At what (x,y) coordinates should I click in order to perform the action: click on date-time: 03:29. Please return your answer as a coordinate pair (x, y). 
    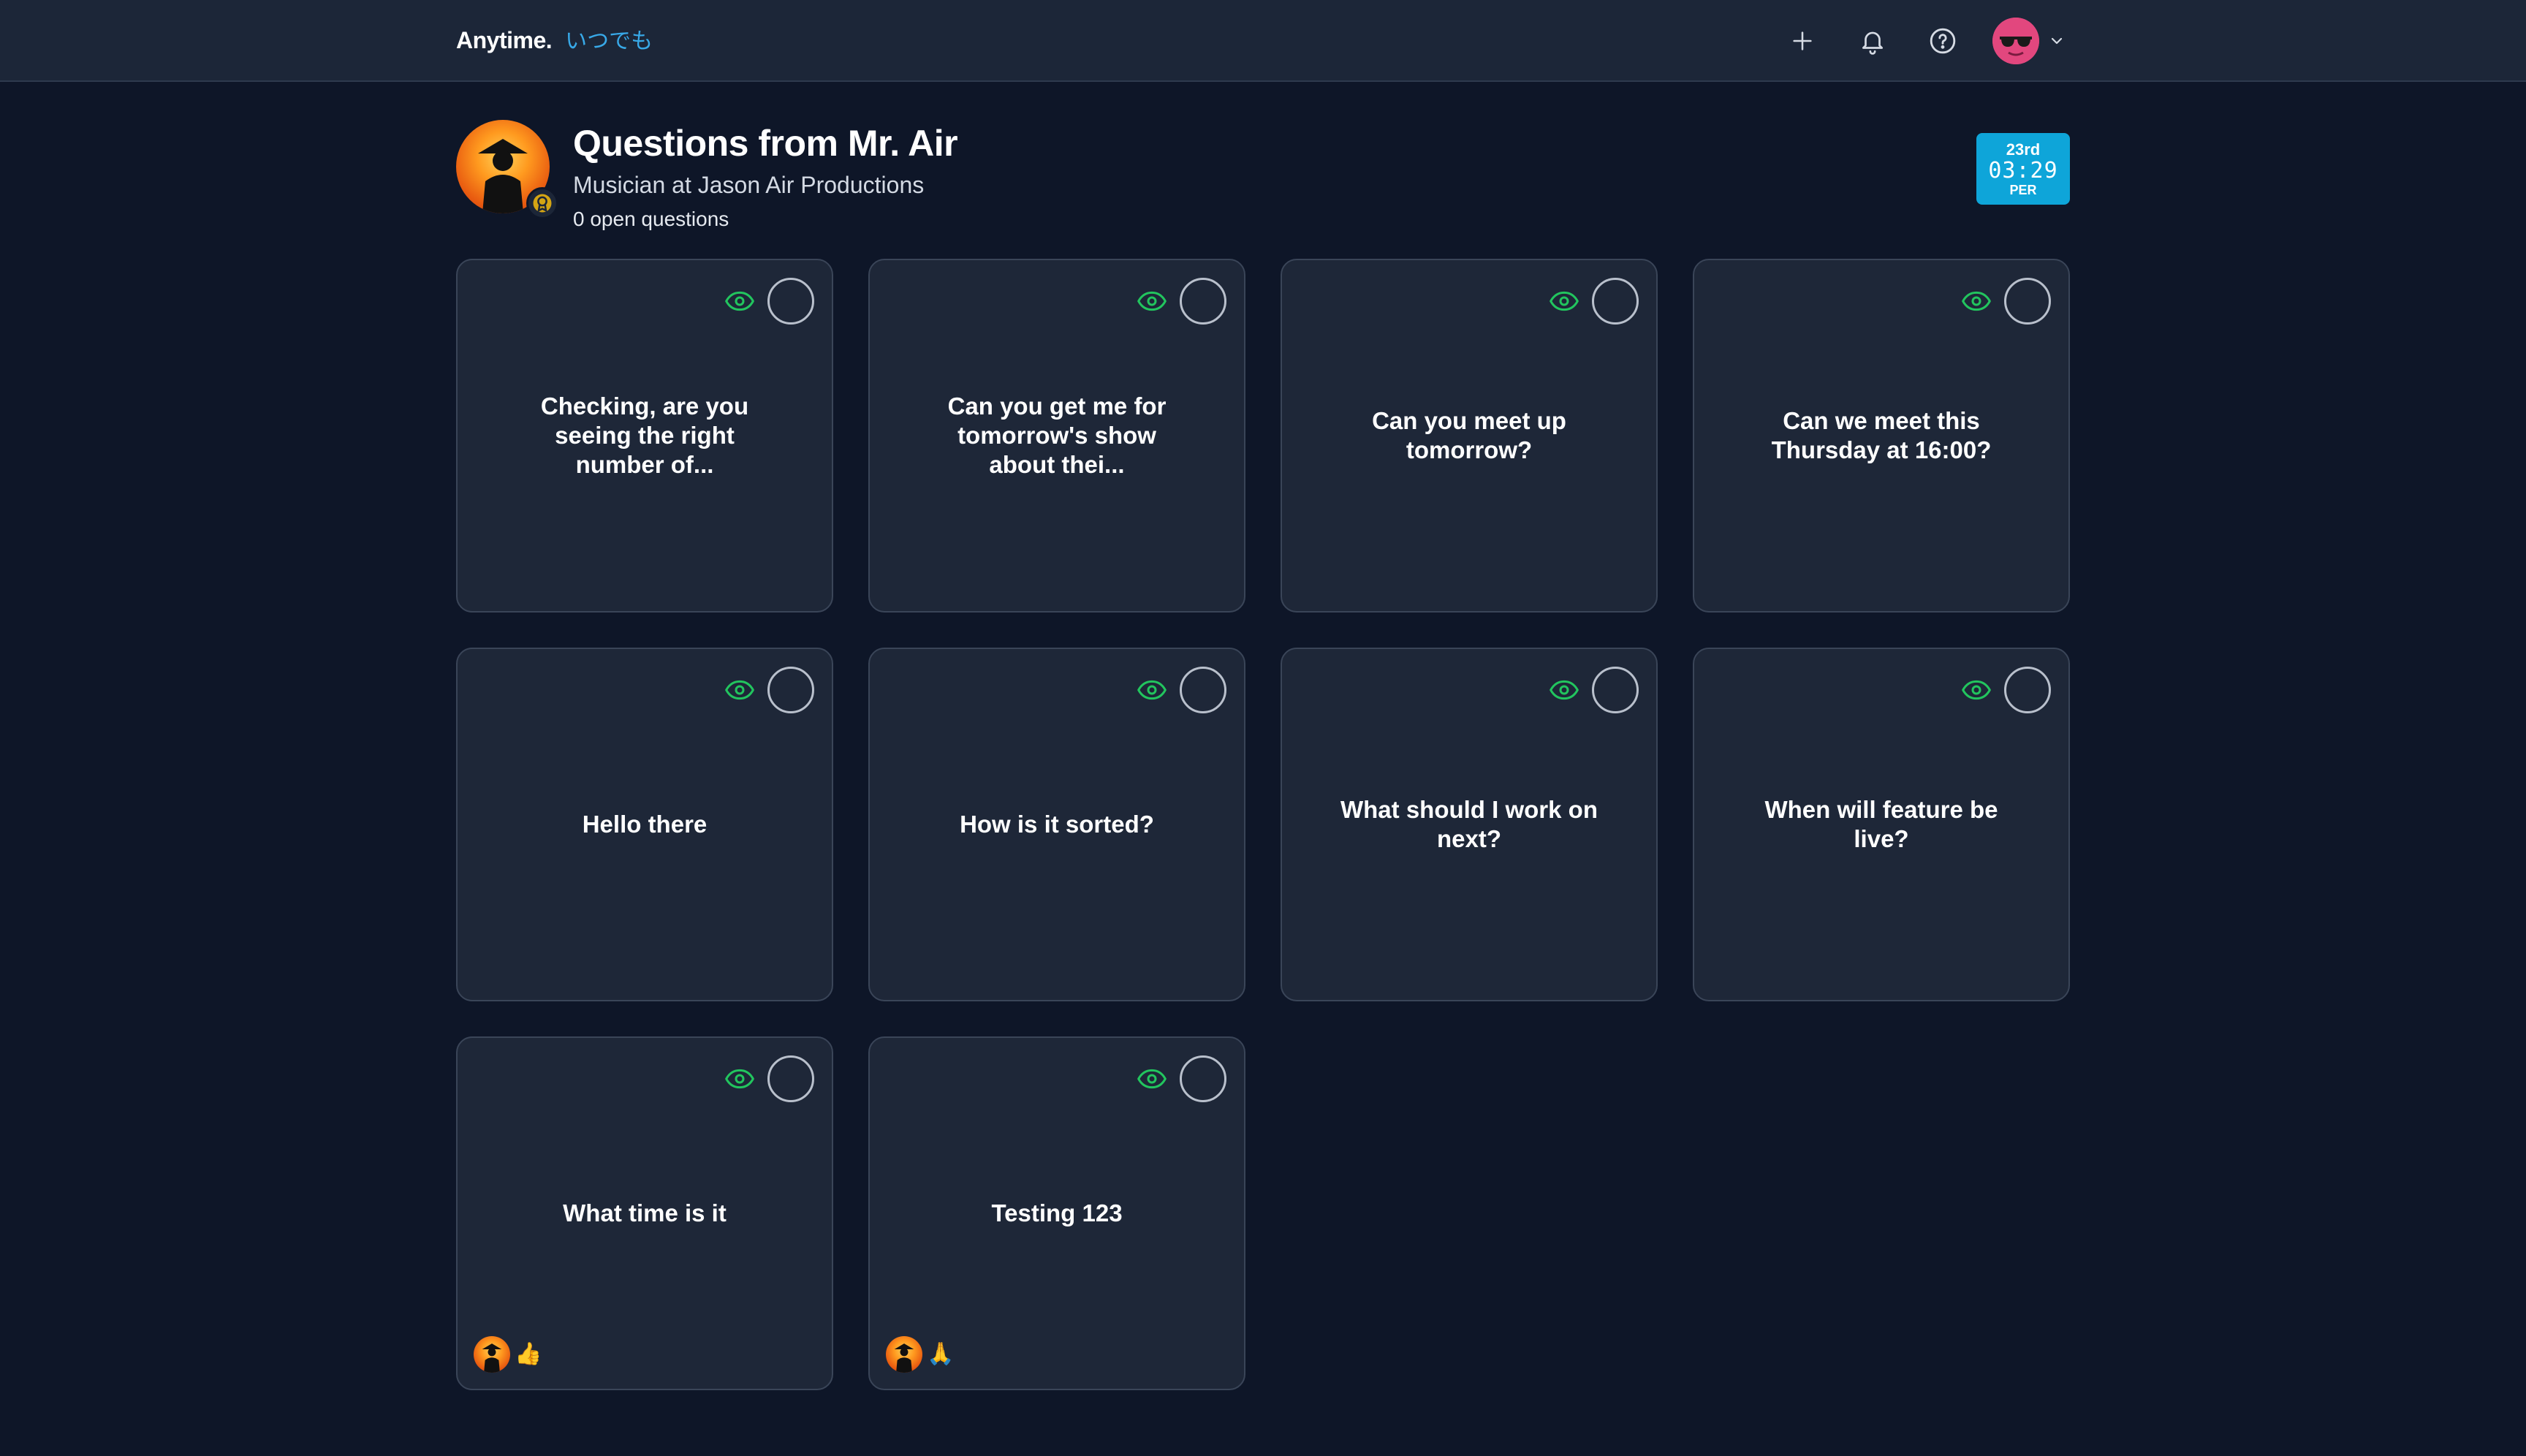
    Looking at the image, I should click on (2023, 170).